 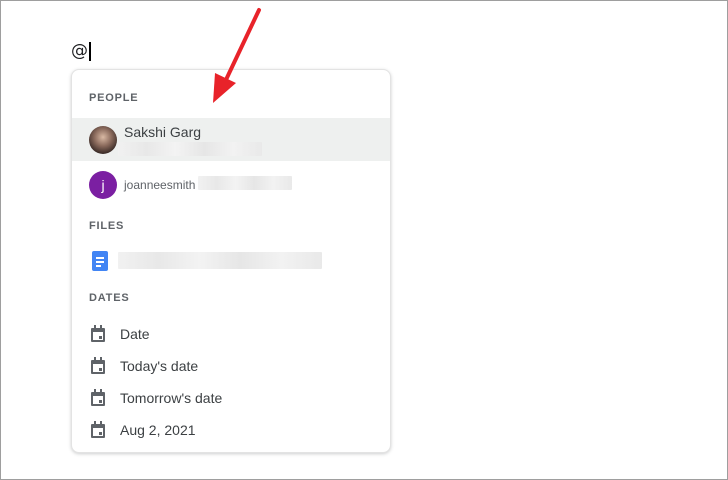 I want to click on redacted-file-name, so click(x=220, y=260).